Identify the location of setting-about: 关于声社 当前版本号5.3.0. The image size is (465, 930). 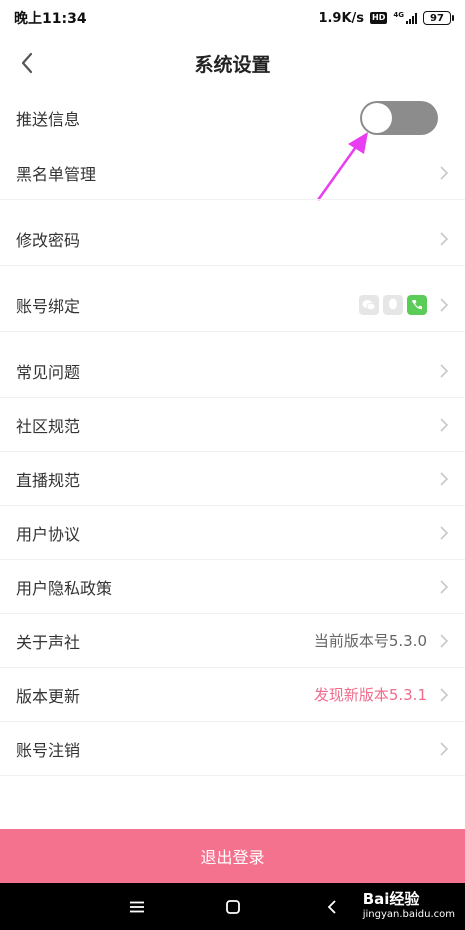
(232, 641).